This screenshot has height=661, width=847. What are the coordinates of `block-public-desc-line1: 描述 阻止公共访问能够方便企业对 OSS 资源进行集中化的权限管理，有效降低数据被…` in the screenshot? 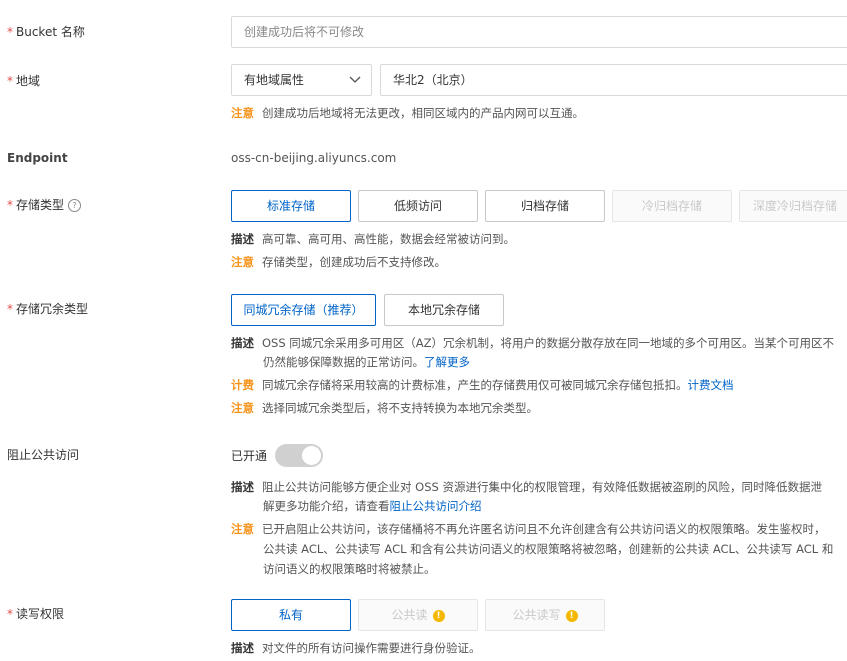 It's located at (526, 487).